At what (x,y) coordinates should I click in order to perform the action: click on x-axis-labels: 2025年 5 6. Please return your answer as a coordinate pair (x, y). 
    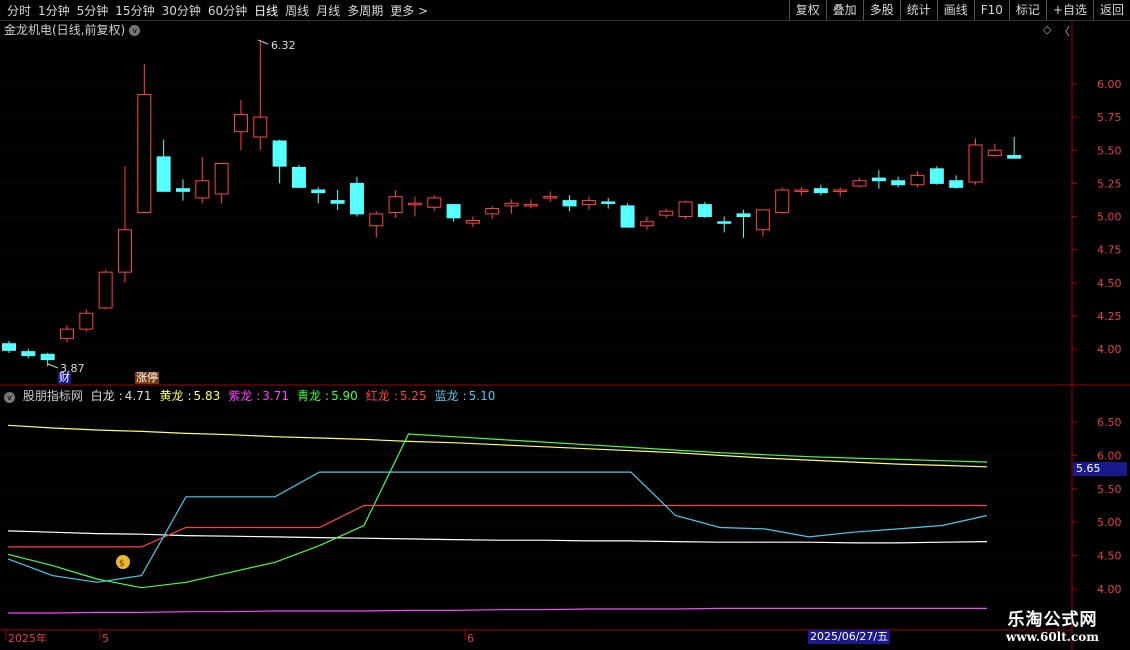
    Looking at the image, I should click on (239, 637).